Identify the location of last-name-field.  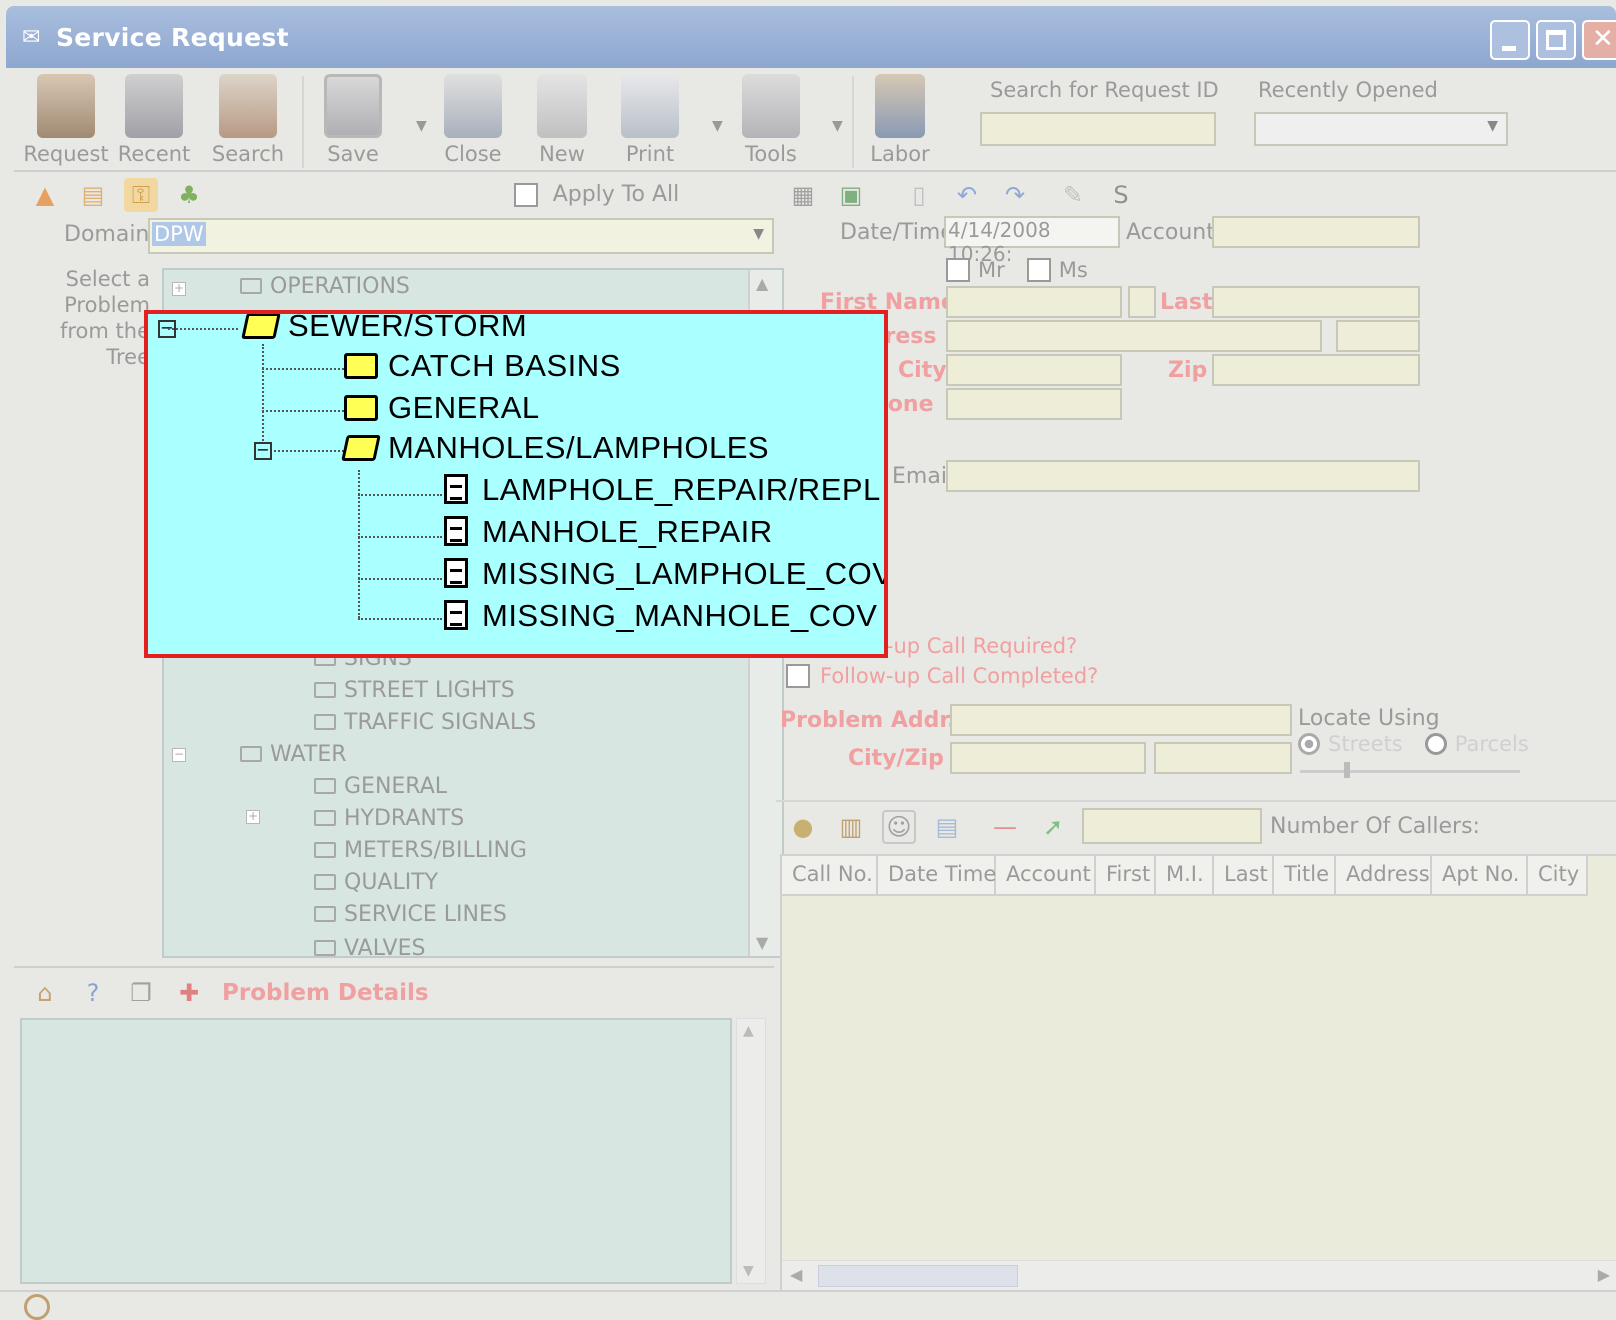
(1316, 302).